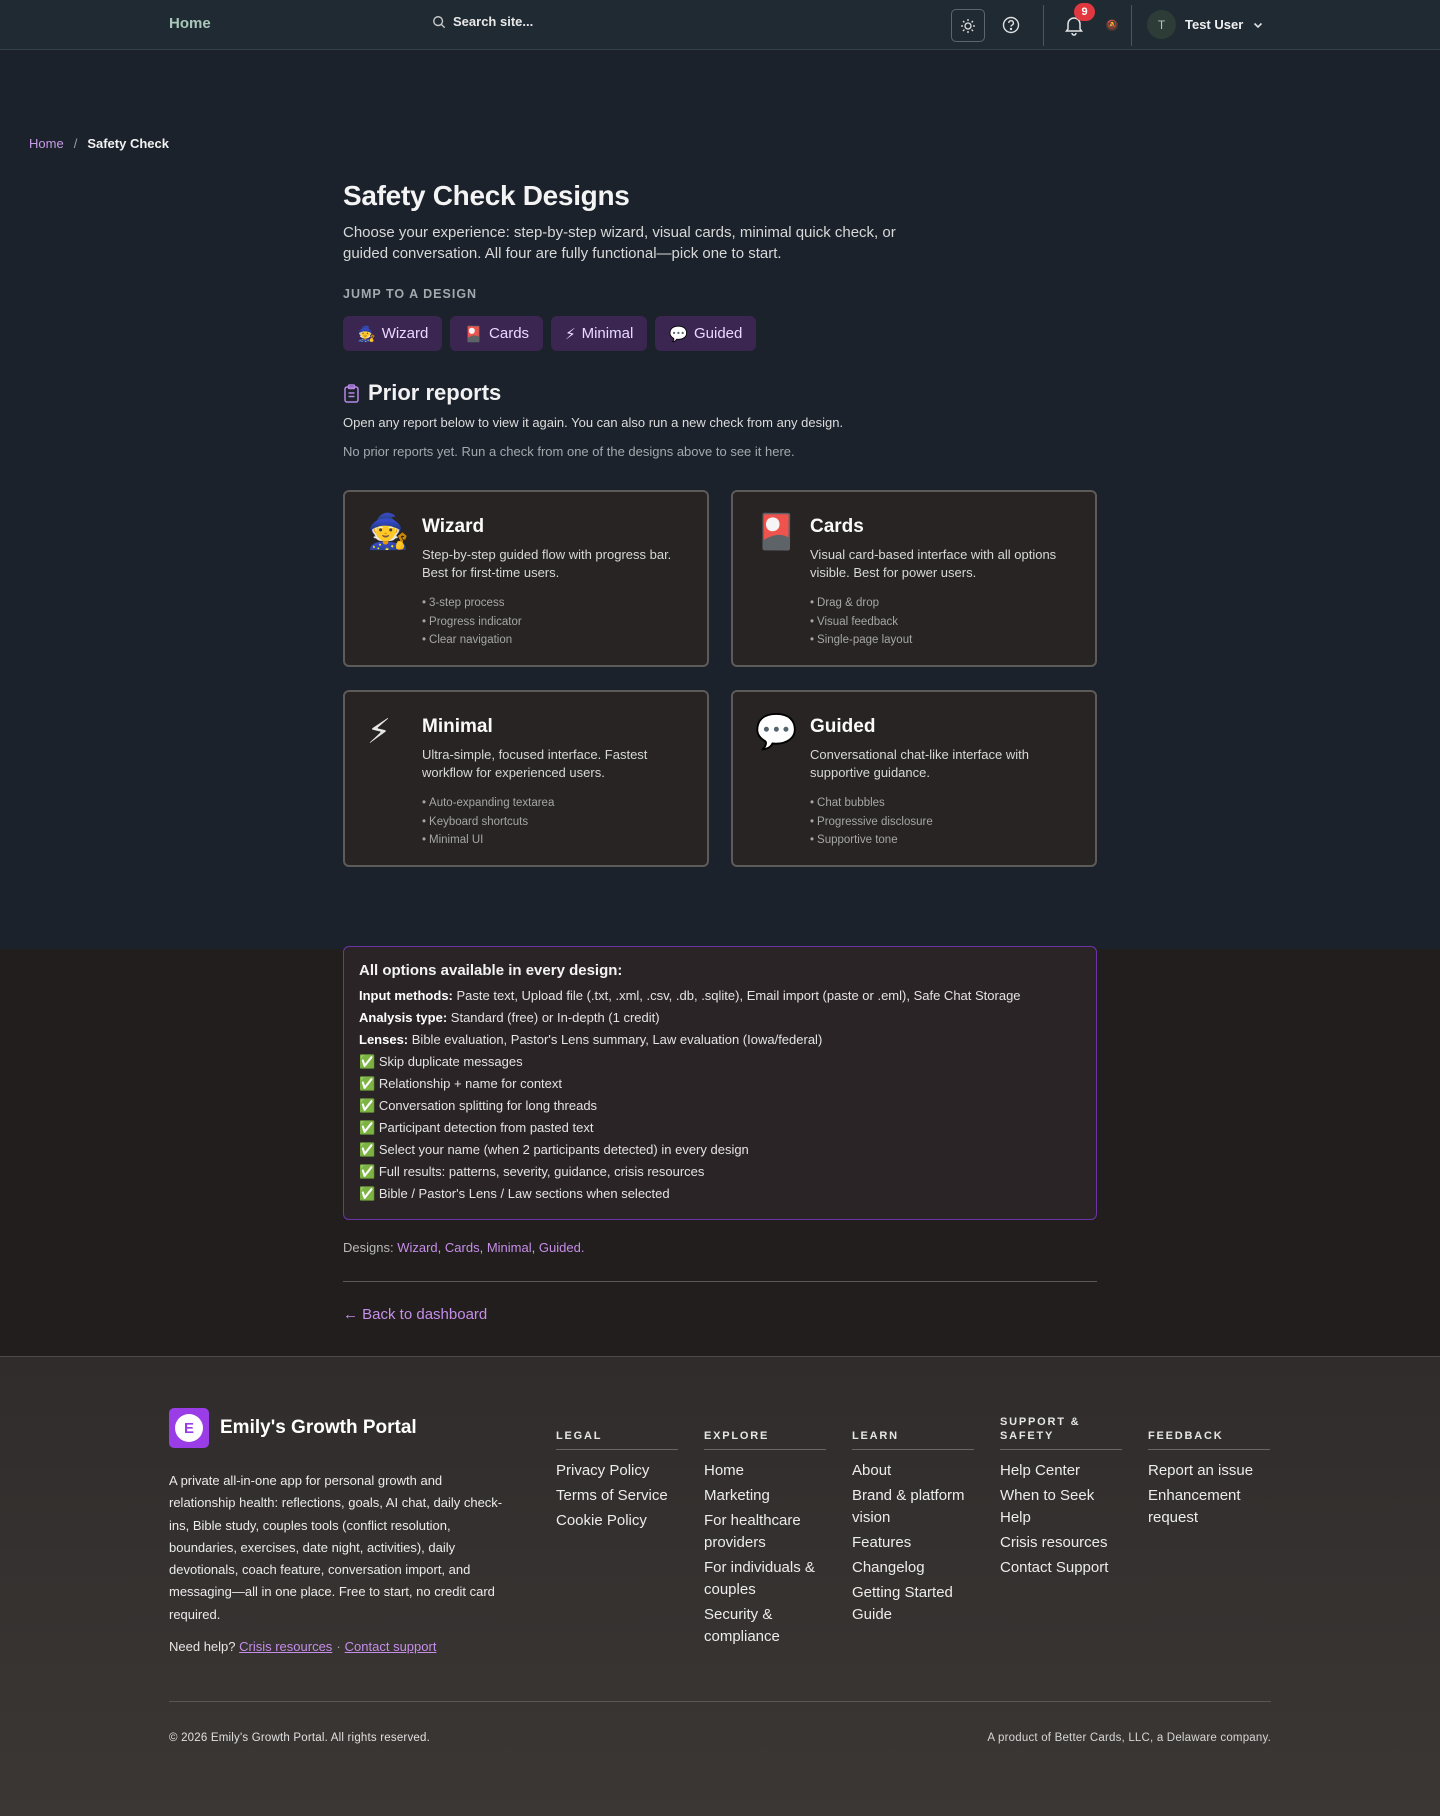 The height and width of the screenshot is (1816, 1440). I want to click on design-link-minimal: Minimal, so click(509, 1247).